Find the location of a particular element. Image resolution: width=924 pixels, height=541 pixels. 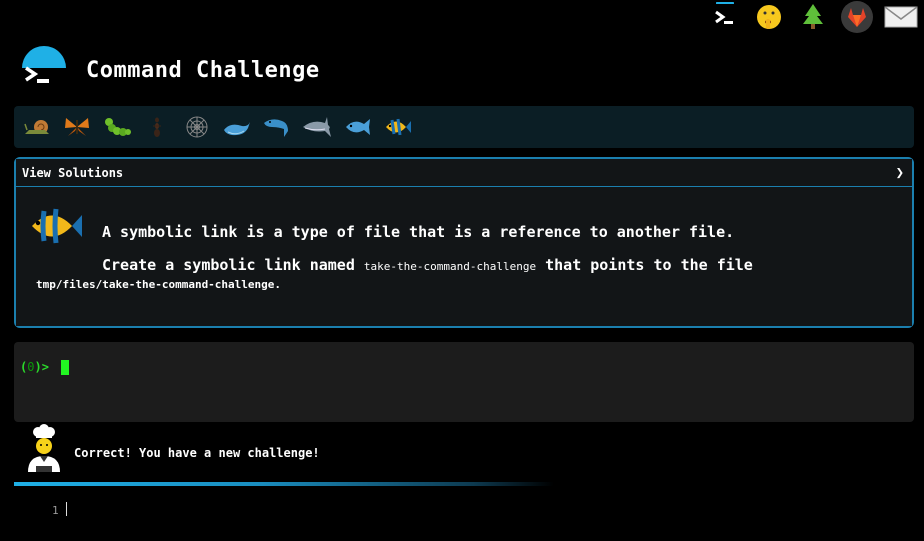

terminal-prompt: (0)> is located at coordinates (34, 367).